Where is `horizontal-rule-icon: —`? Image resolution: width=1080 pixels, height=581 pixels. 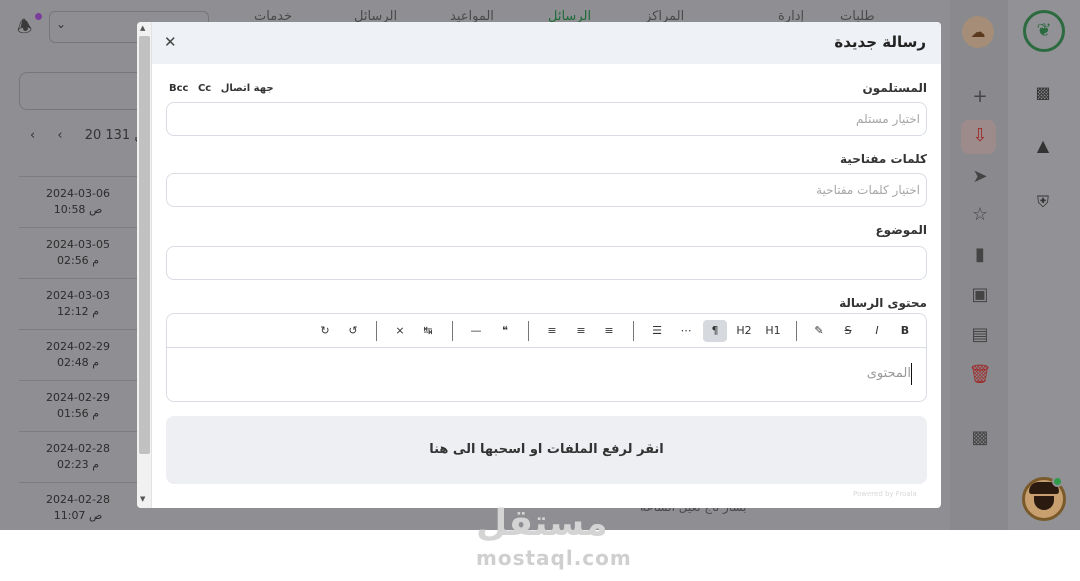 horizontal-rule-icon: — is located at coordinates (476, 331).